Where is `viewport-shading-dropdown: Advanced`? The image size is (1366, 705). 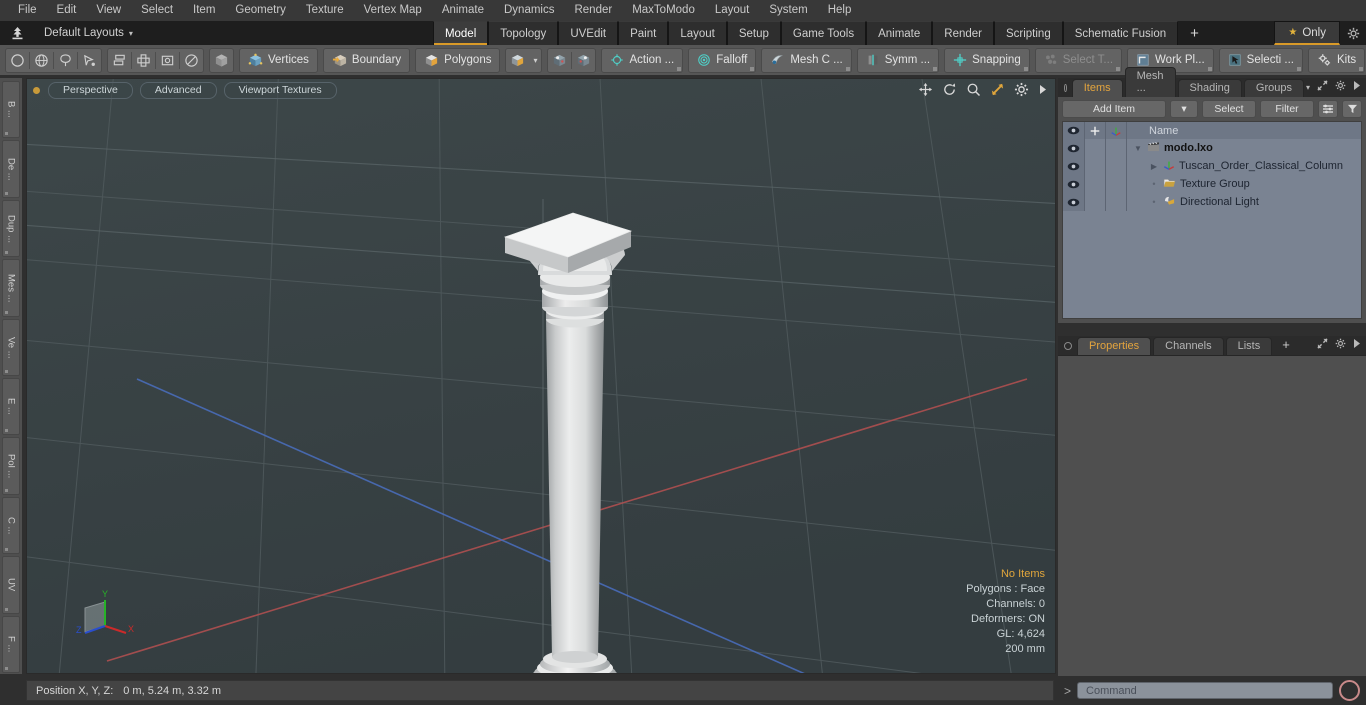 viewport-shading-dropdown: Advanced is located at coordinates (178, 90).